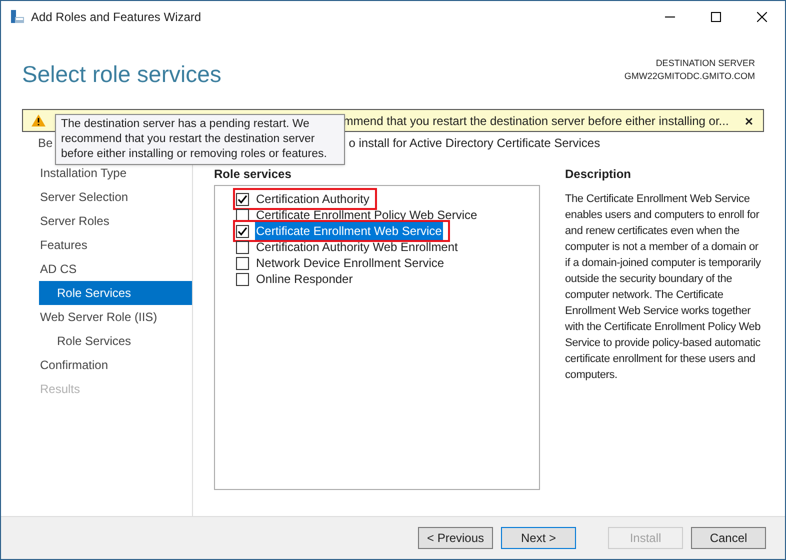  What do you see at coordinates (350, 263) in the screenshot?
I see `role-service-label: Network Device Enrollment Service` at bounding box center [350, 263].